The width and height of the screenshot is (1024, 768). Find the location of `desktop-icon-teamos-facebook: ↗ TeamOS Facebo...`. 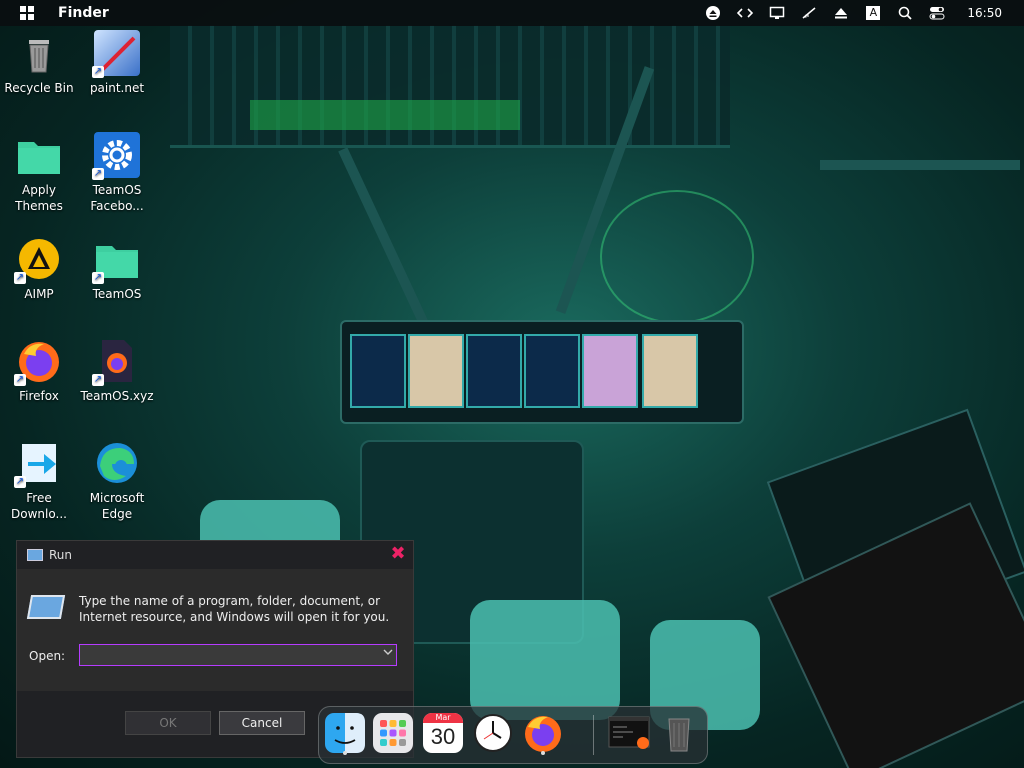

desktop-icon-teamos-facebook: ↗ TeamOS Facebo... is located at coordinates (117, 173).